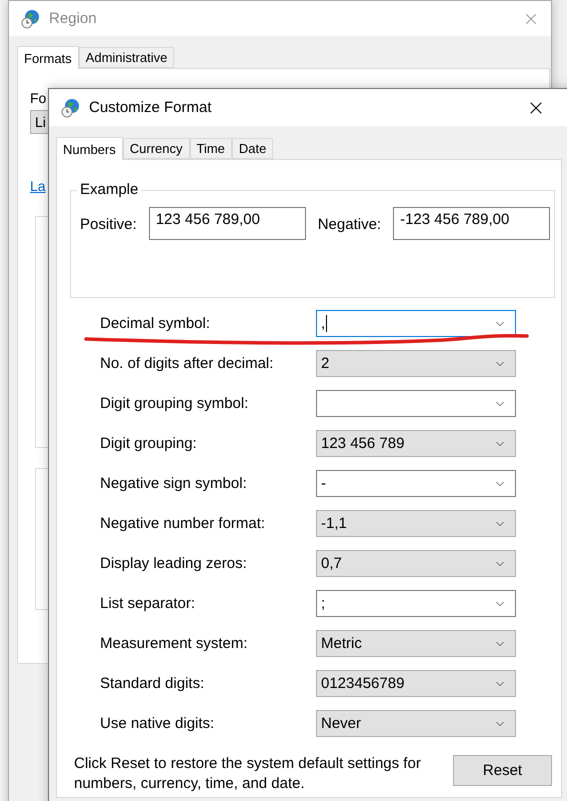 Image resolution: width=567 pixels, height=801 pixels. Describe the element at coordinates (73, 18) in the screenshot. I see `window-title: Region` at that location.